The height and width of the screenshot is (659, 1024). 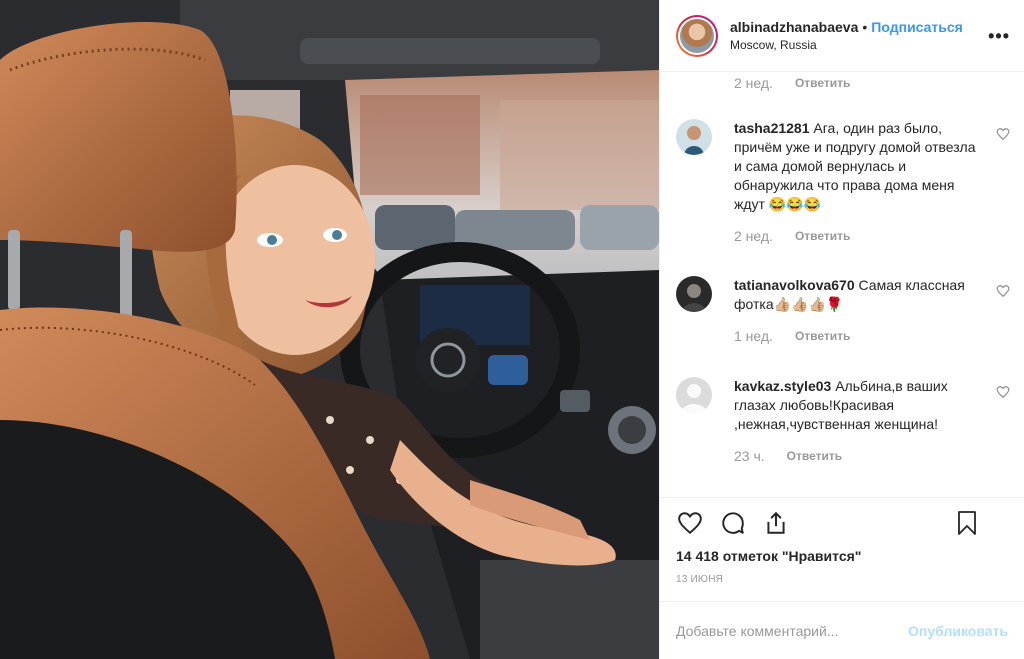 I want to click on commenter-username: kavkaz.style03, so click(x=782, y=386).